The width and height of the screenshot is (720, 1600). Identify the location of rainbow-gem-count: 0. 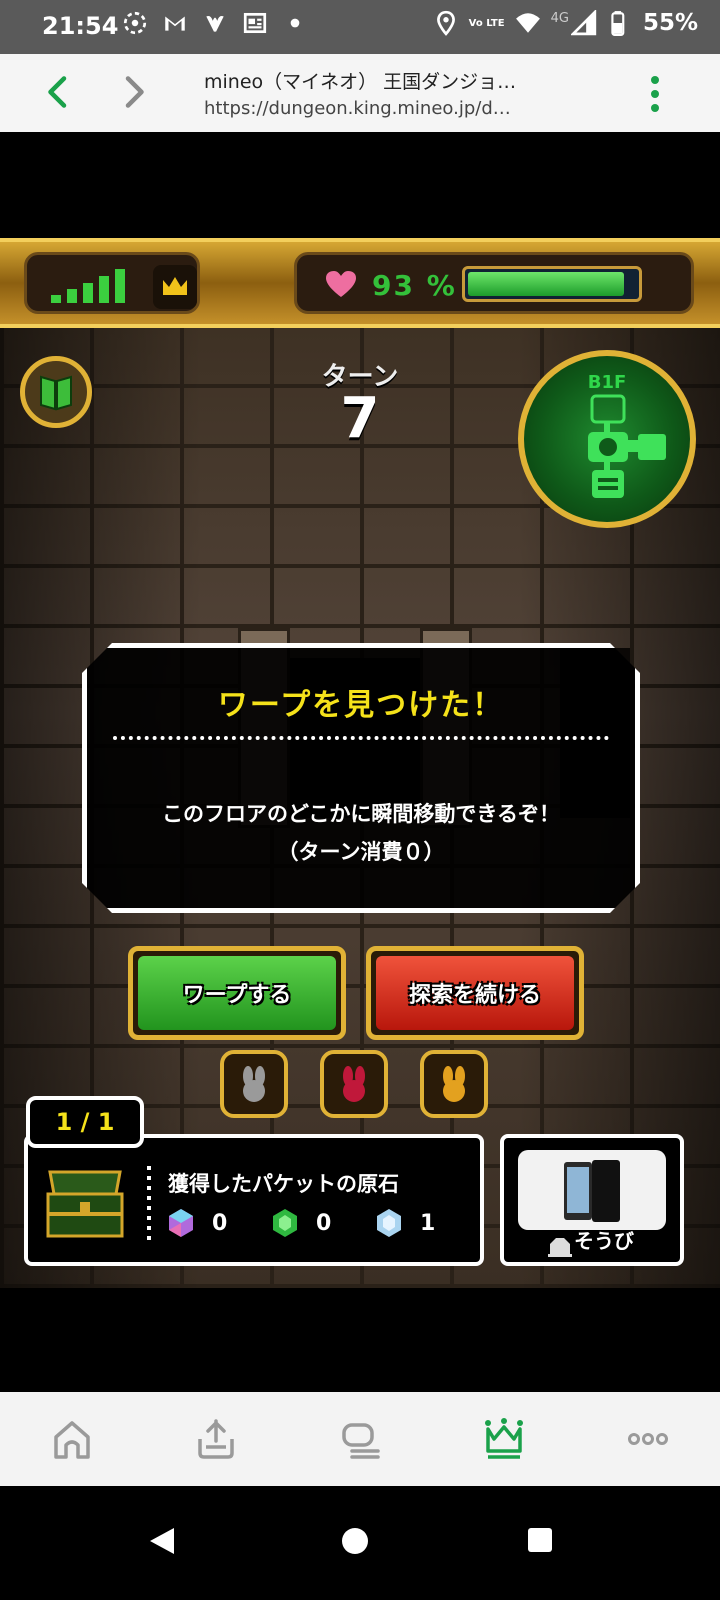
(220, 1223).